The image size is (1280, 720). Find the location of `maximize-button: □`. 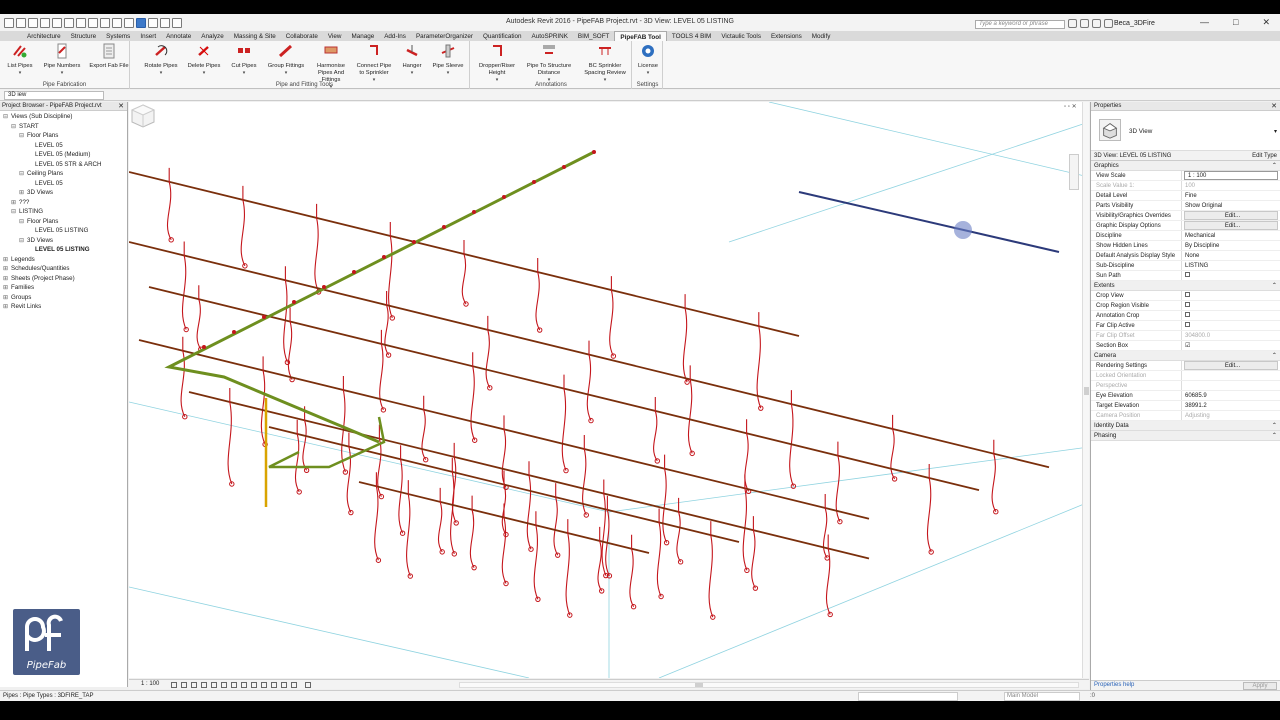

maximize-button: □ is located at coordinates (1235, 22).